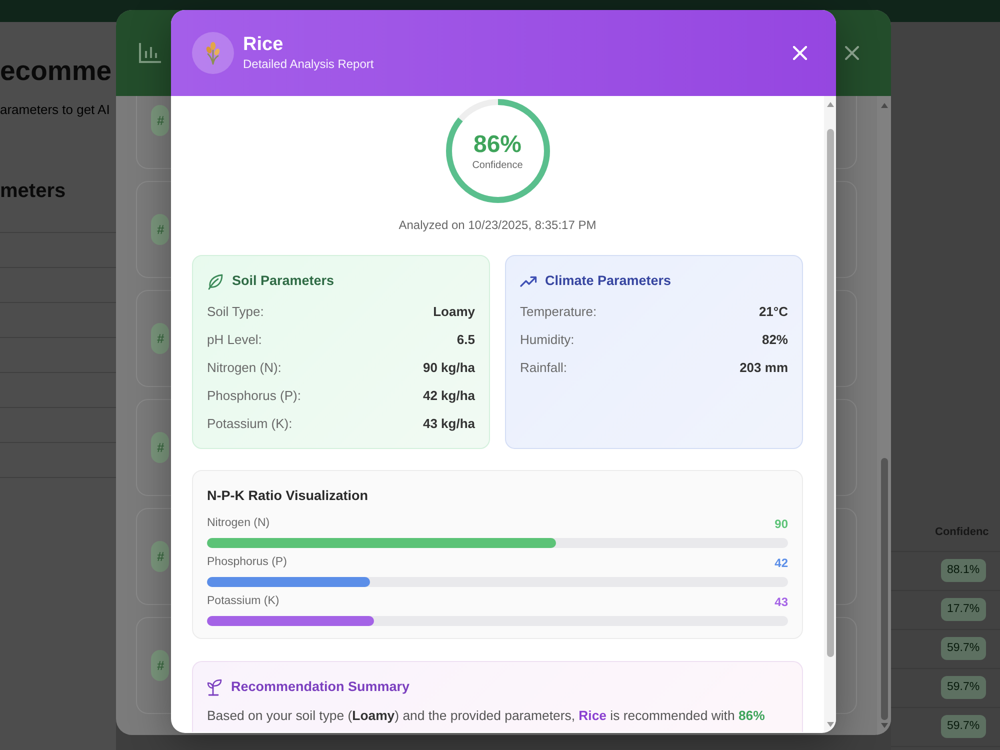 The height and width of the screenshot is (750, 1000). What do you see at coordinates (764, 368) in the screenshot?
I see `parameter-value: 203 mm` at bounding box center [764, 368].